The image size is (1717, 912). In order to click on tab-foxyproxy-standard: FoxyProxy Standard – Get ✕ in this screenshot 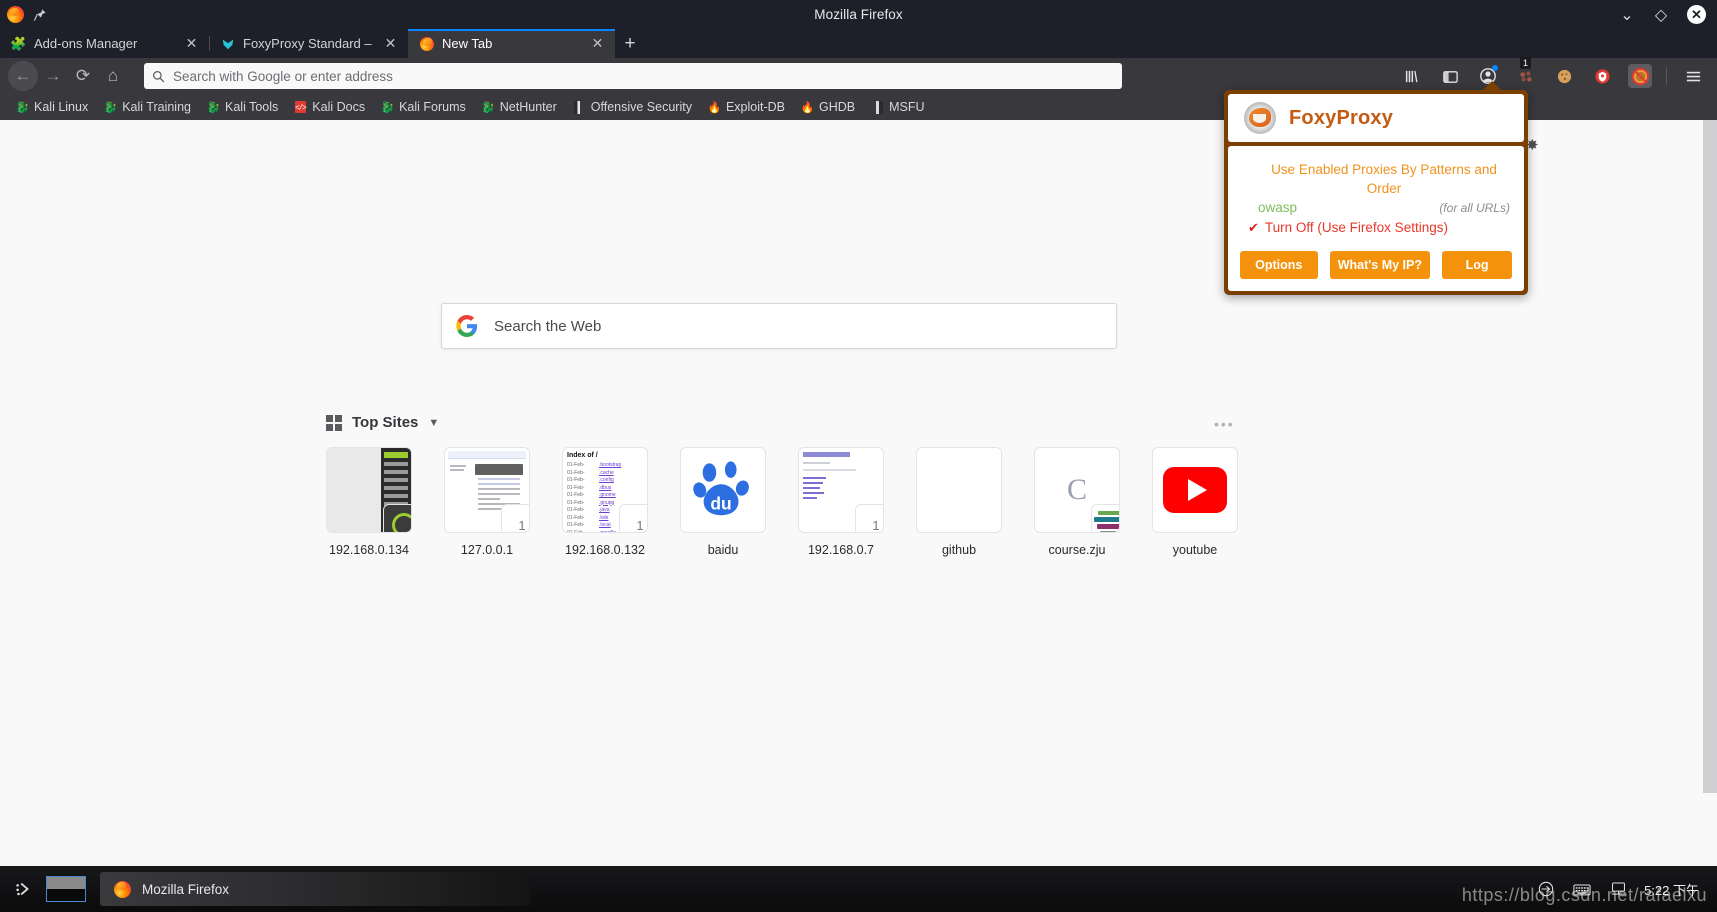, I will do `click(308, 43)`.